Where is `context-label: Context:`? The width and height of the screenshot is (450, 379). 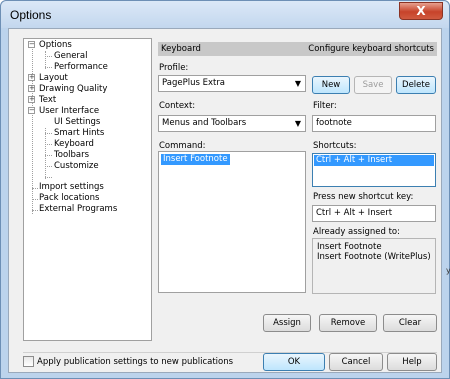 context-label: Context: is located at coordinates (177, 106).